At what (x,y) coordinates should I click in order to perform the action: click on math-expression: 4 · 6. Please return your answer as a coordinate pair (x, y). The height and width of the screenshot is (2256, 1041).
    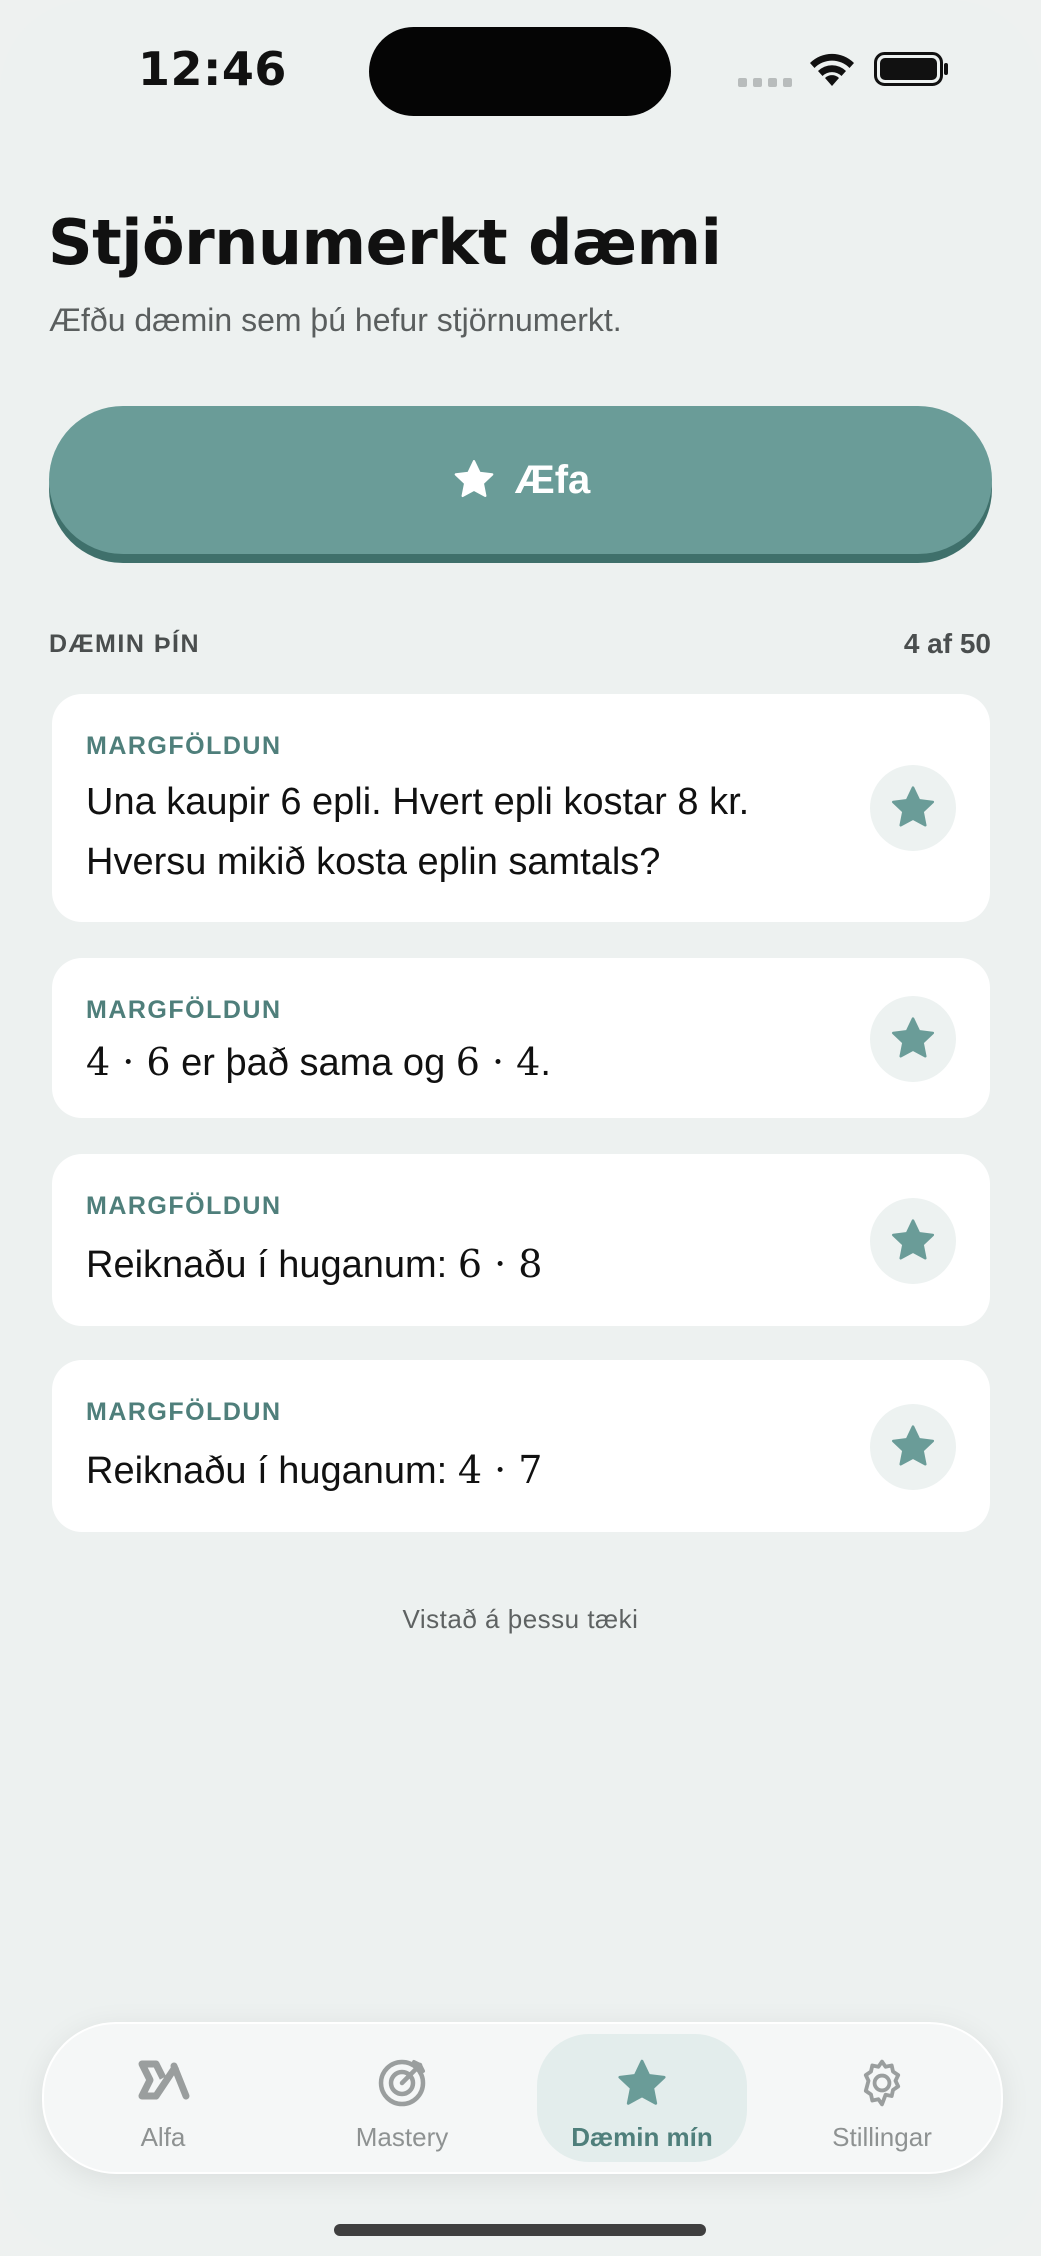
    Looking at the image, I should click on (128, 1062).